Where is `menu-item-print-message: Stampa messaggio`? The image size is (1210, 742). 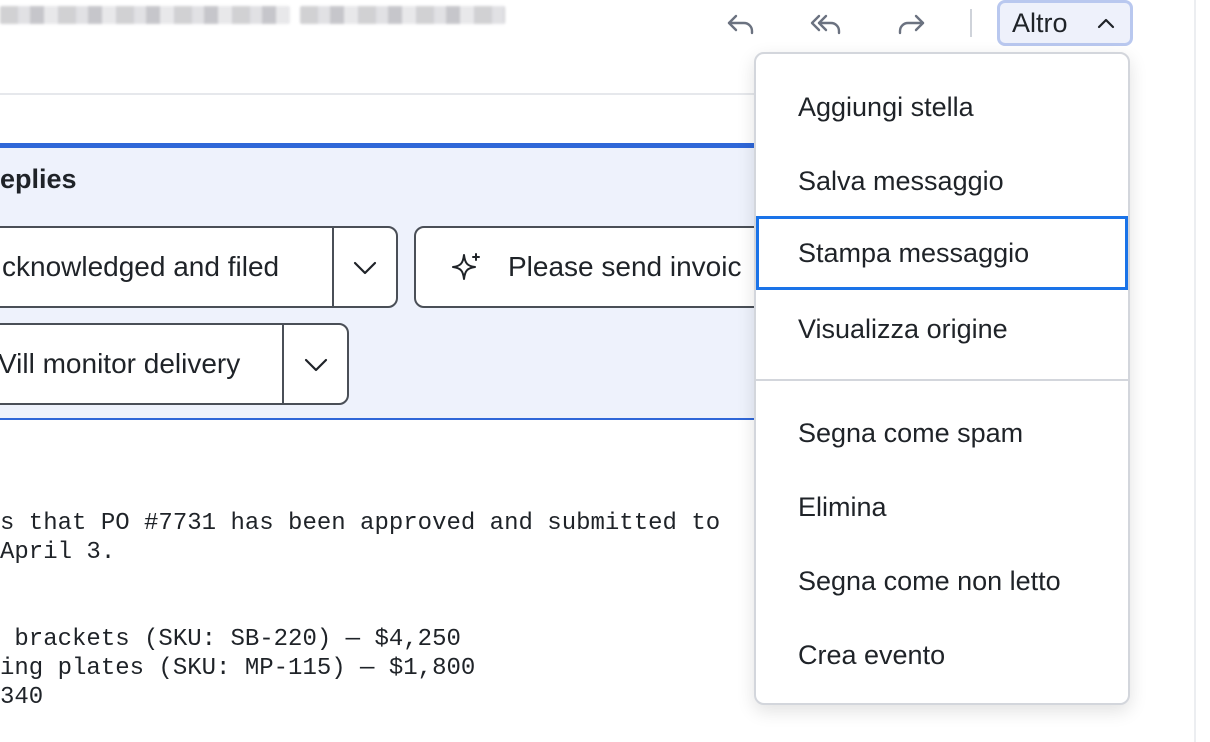
menu-item-print-message: Stampa messaggio is located at coordinates (942, 253).